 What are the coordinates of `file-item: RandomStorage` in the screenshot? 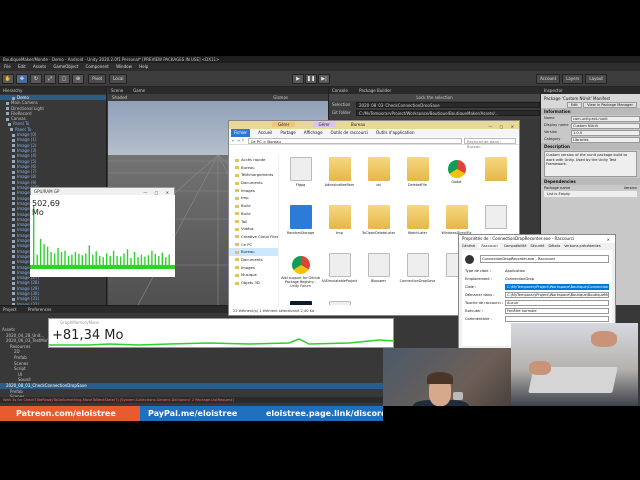 It's located at (300, 227).